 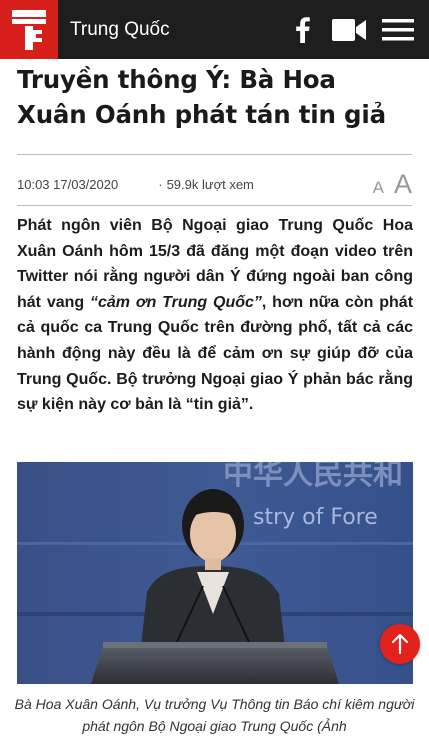 What do you see at coordinates (29, 29) in the screenshot?
I see `logo-icon` at bounding box center [29, 29].